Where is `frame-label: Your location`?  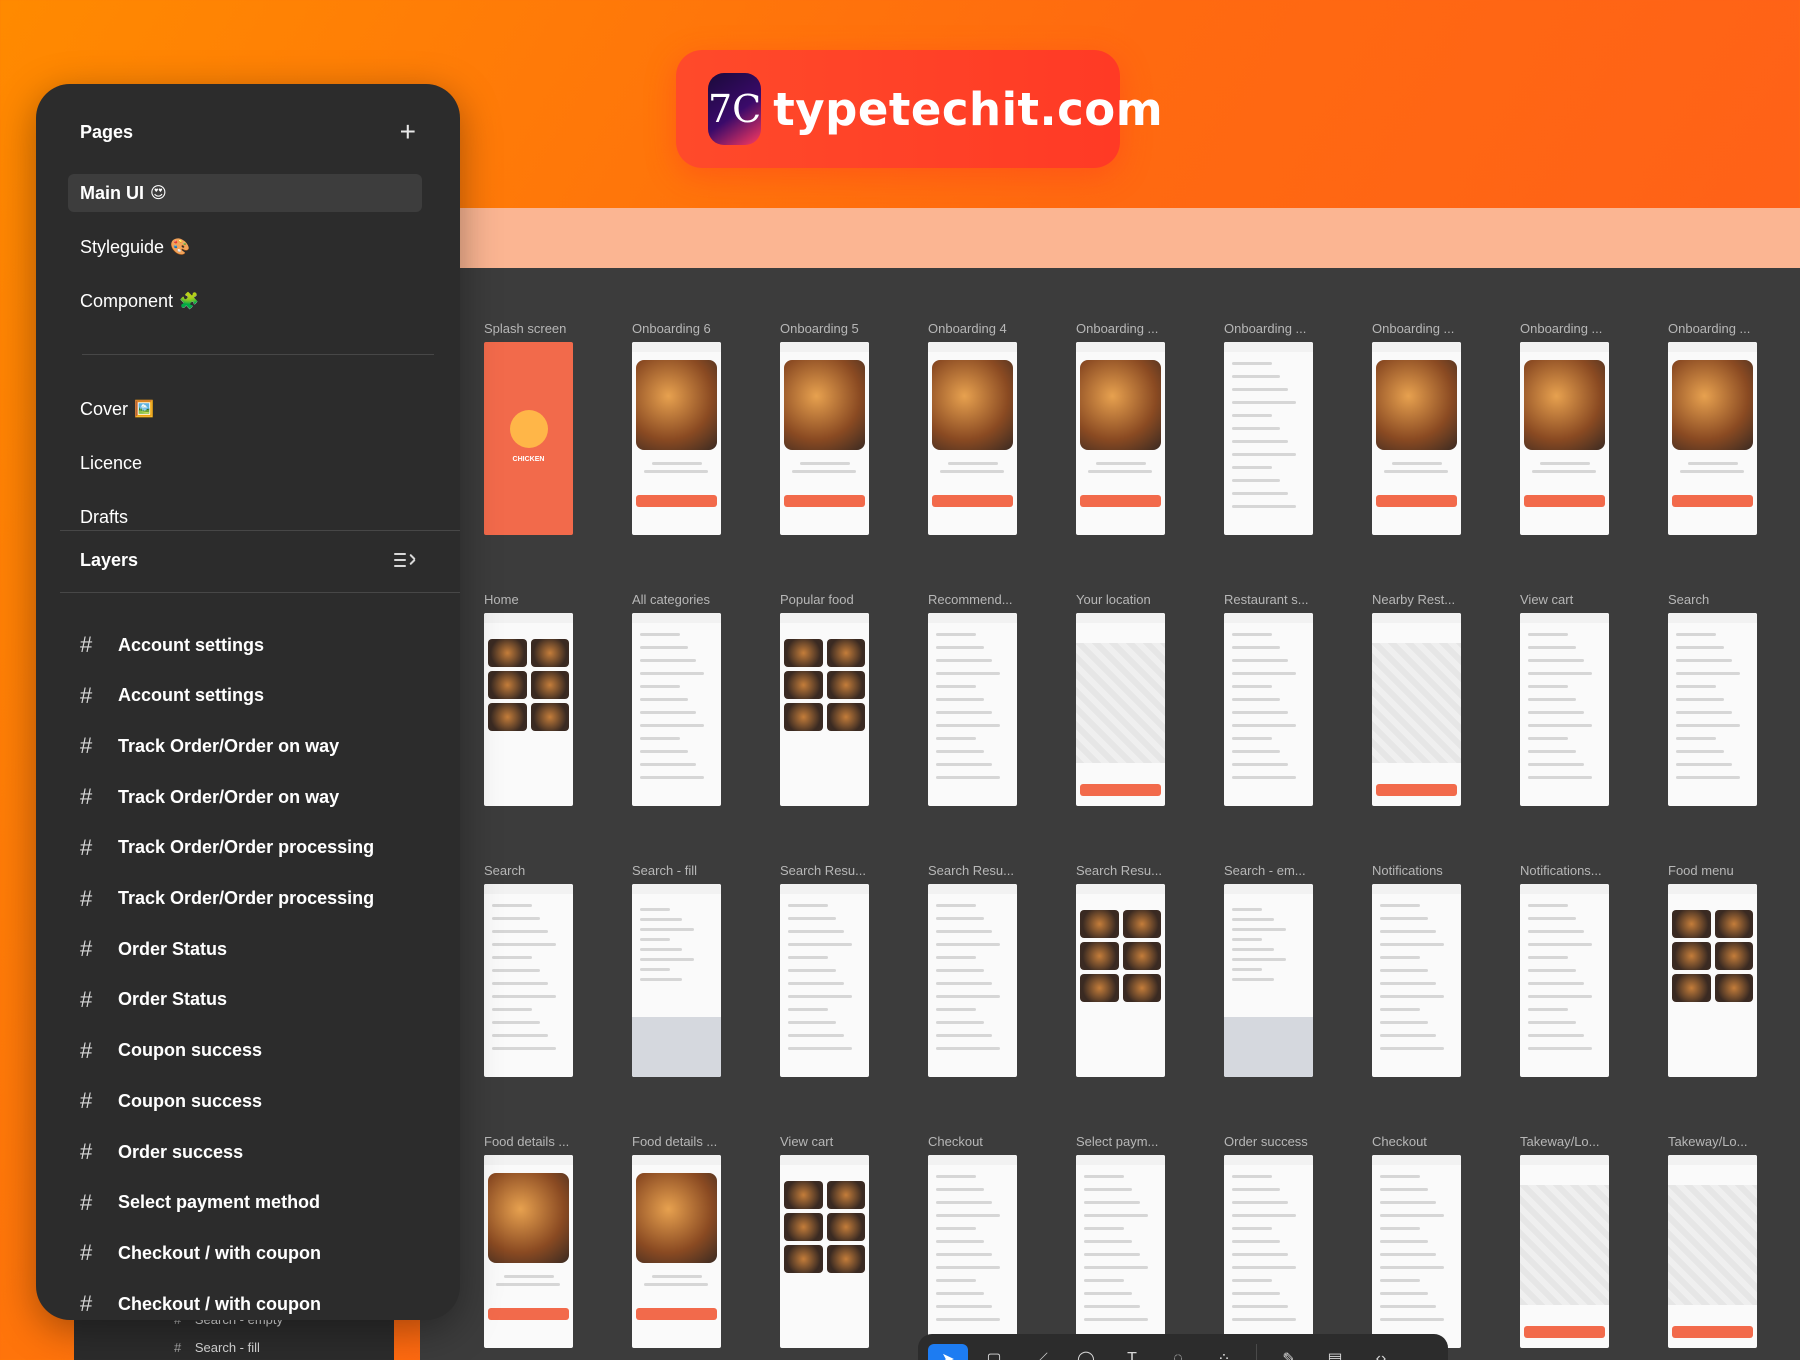 frame-label: Your location is located at coordinates (1146, 600).